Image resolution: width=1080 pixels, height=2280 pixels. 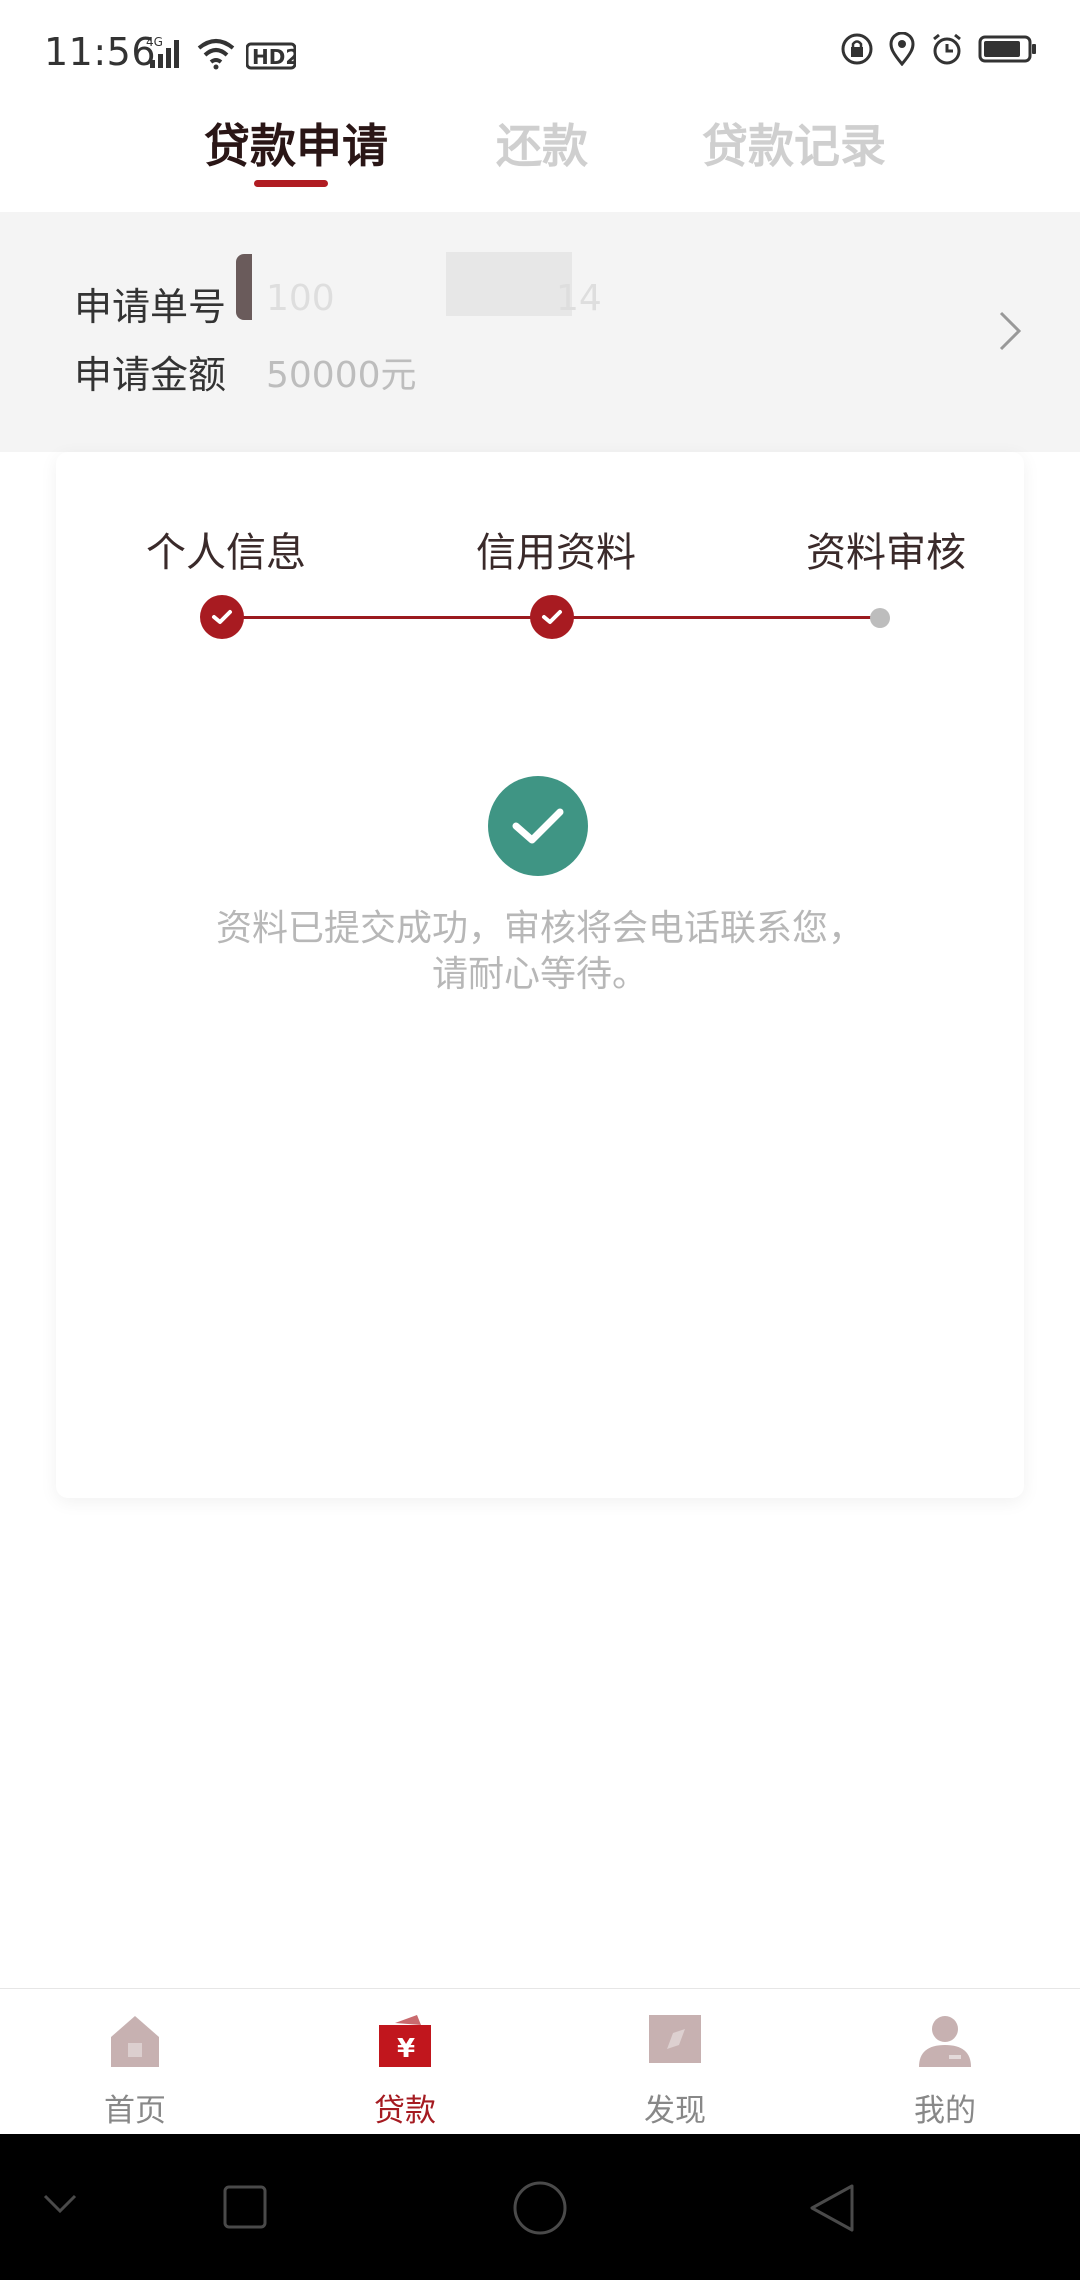 I want to click on application-number-label: 申请单号, so click(x=150, y=307).